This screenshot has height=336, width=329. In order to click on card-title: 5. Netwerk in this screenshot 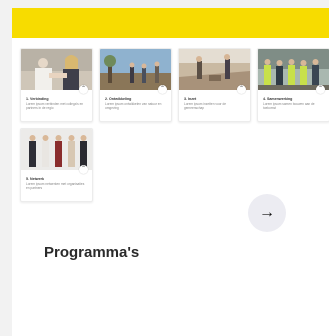, I will do `click(35, 179)`.